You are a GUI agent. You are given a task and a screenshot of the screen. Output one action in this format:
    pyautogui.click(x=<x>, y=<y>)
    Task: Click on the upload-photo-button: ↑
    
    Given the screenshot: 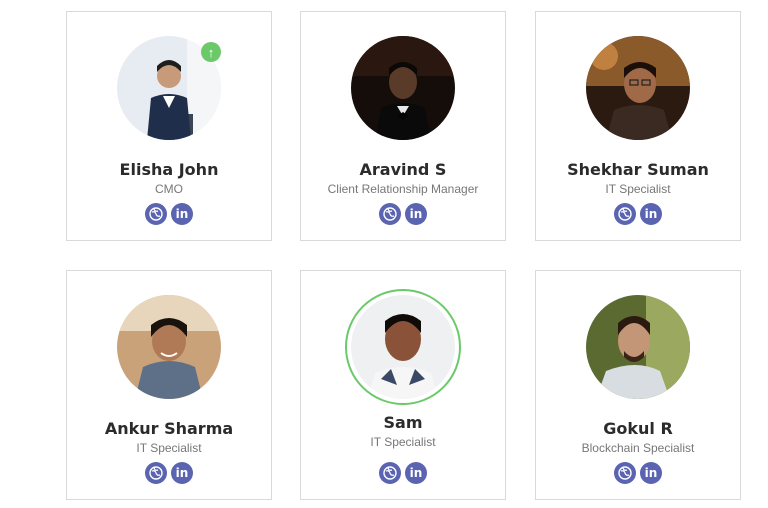 What is the action you would take?
    pyautogui.click(x=211, y=52)
    